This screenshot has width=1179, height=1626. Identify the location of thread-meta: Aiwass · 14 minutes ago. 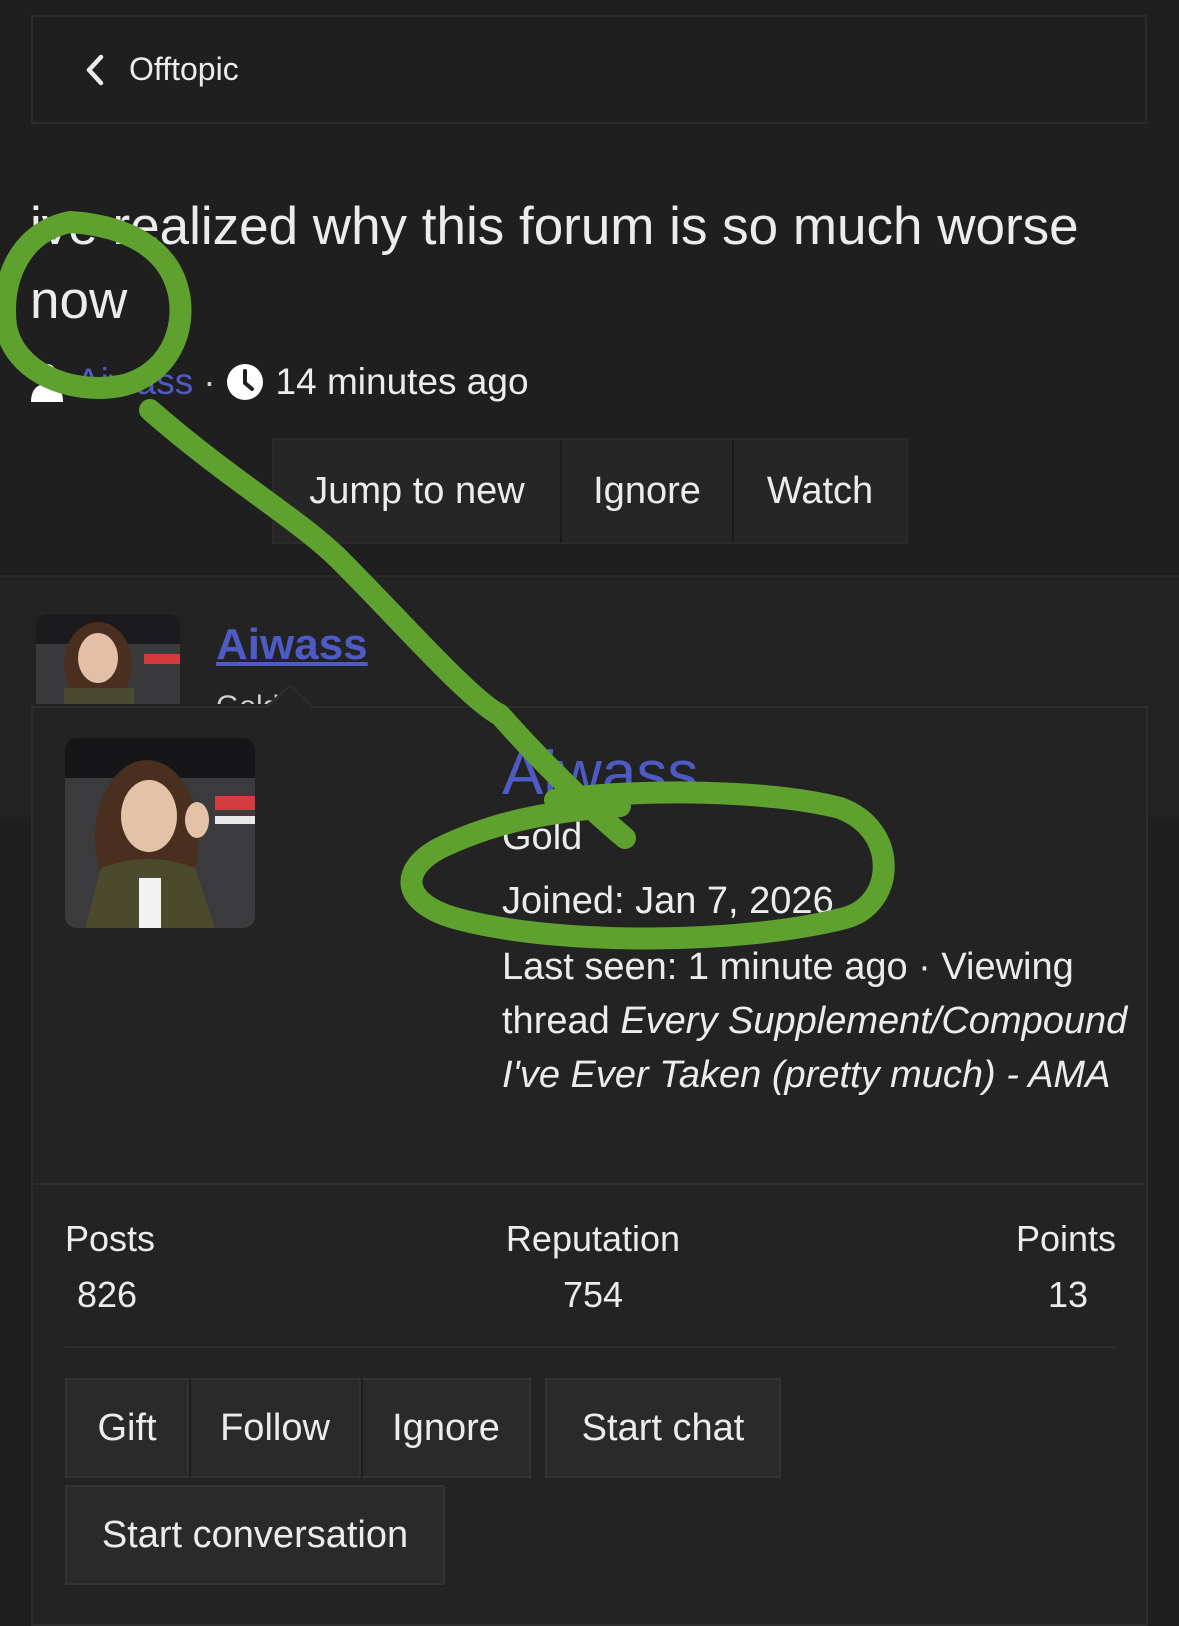
(279, 382).